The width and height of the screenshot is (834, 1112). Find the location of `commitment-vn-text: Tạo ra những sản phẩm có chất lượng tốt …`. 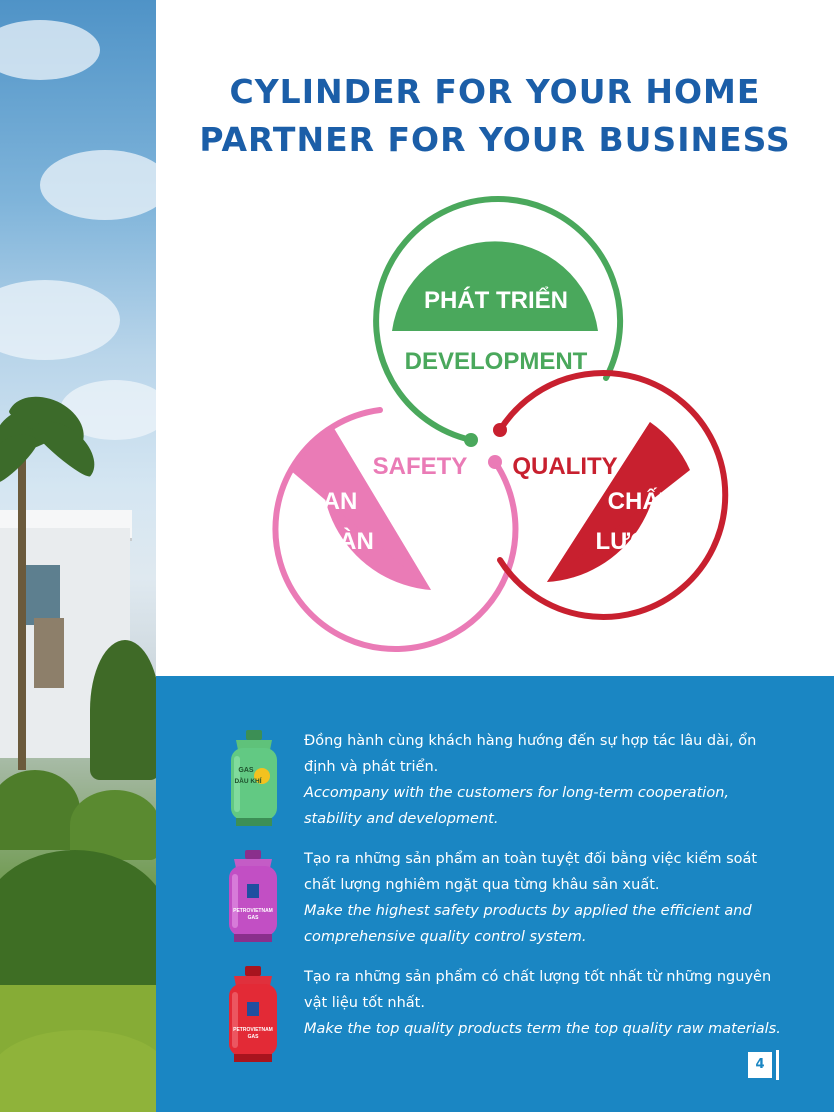

commitment-vn-text: Tạo ra những sản phẩm có chất lượng tốt … is located at coordinates (538, 990).